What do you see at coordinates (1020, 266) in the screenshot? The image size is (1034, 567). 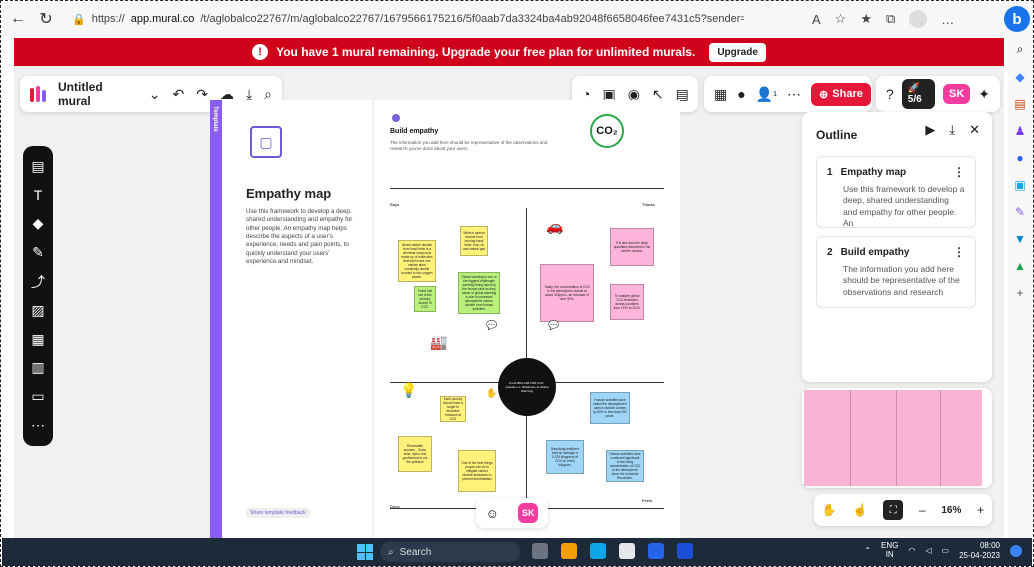 I see `tree-icon: ▲` at bounding box center [1020, 266].